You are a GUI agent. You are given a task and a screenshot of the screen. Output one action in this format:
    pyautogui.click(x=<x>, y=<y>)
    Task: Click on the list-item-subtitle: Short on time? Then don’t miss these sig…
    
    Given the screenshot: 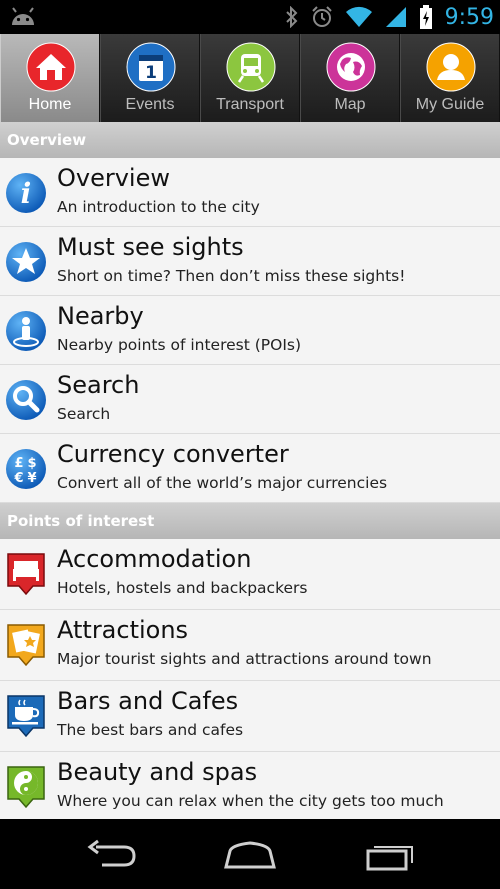 What is the action you would take?
    pyautogui.click(x=231, y=276)
    